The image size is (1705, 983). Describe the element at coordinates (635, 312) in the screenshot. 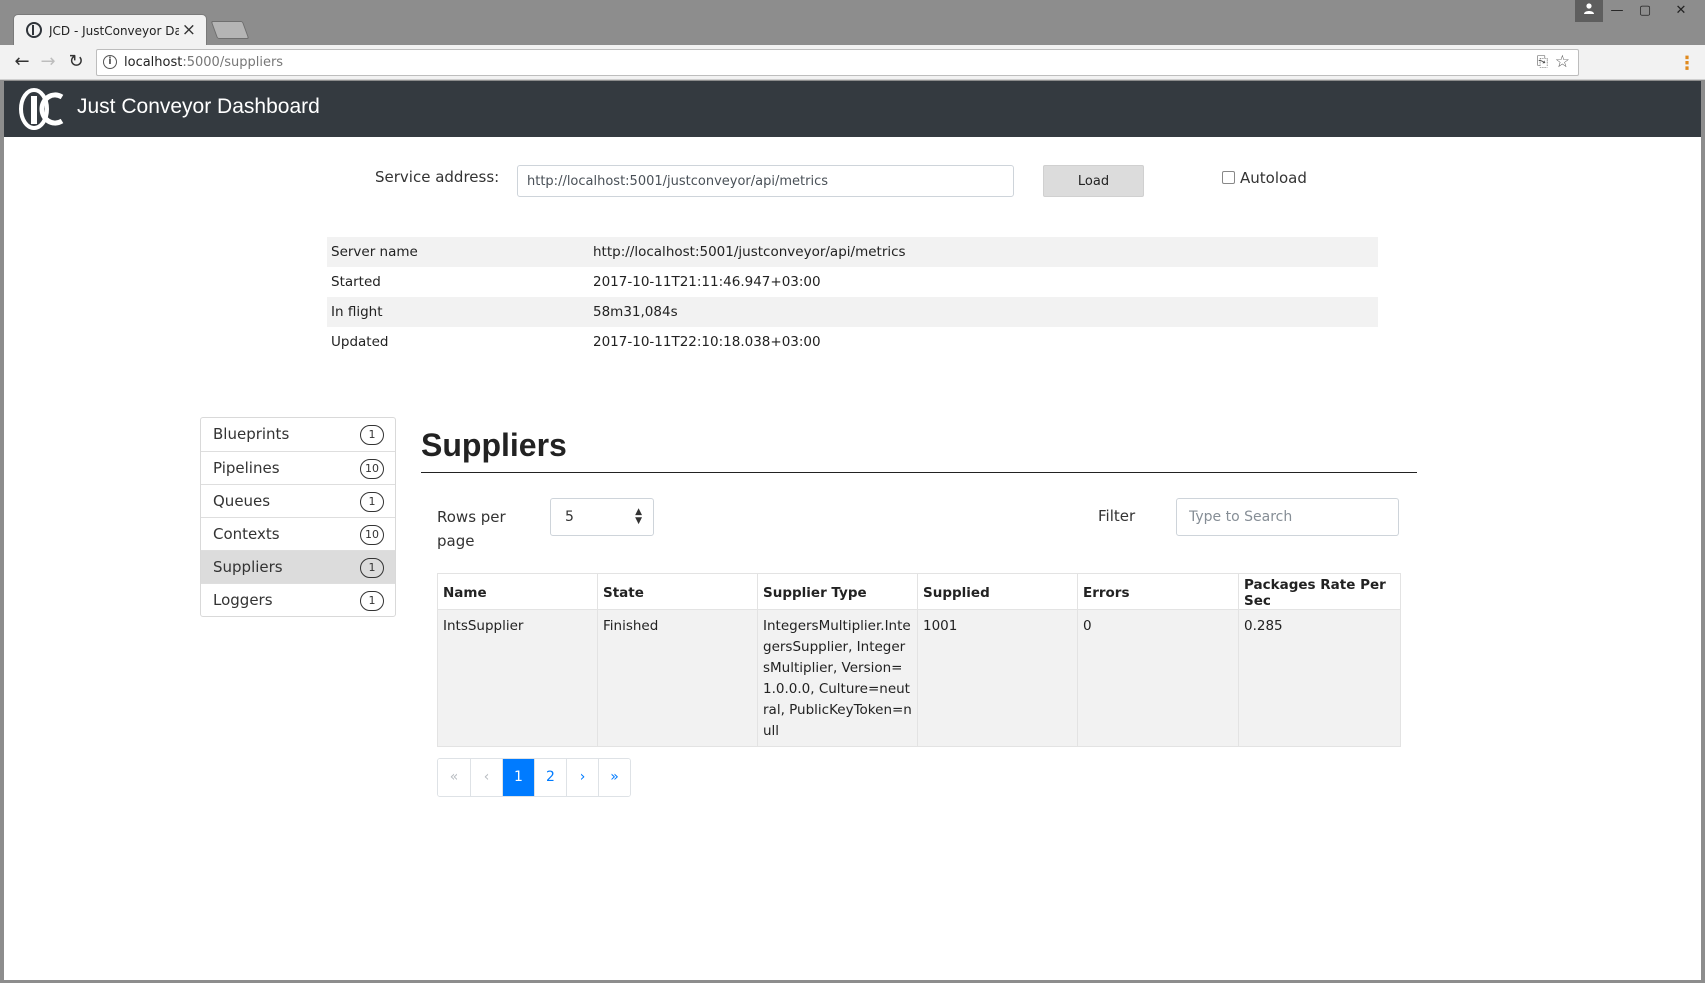

I see `info-value: 58m31,084s` at that location.